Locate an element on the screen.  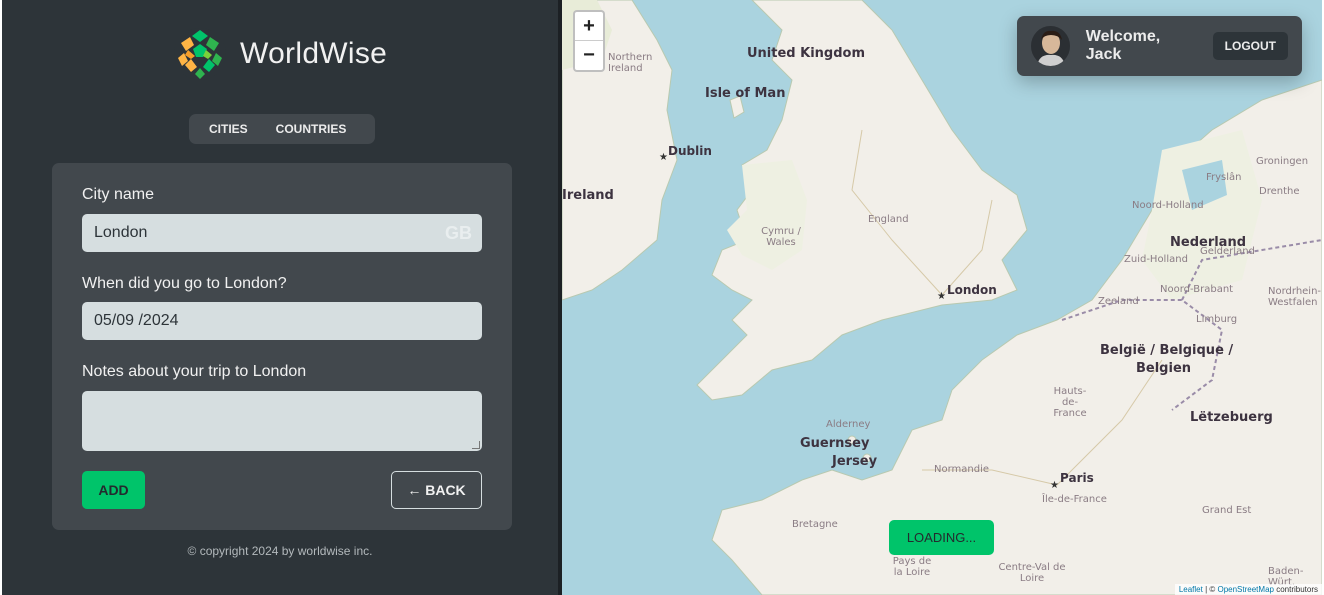
back-button: ← BACK is located at coordinates (436, 490).